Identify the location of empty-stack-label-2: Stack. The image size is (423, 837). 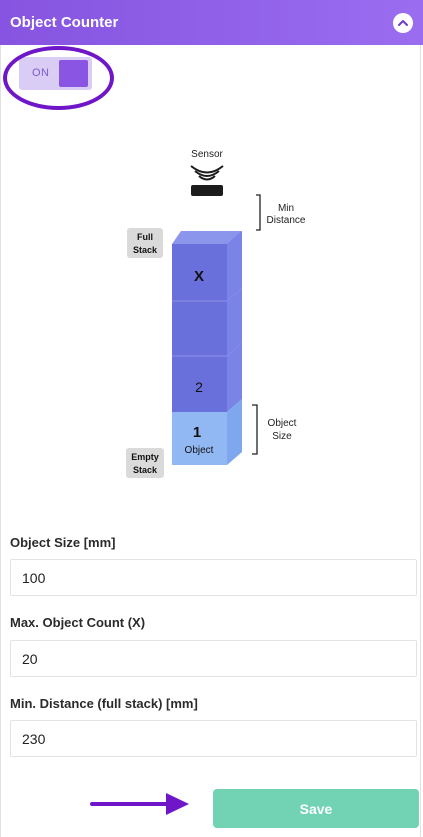
(145, 470).